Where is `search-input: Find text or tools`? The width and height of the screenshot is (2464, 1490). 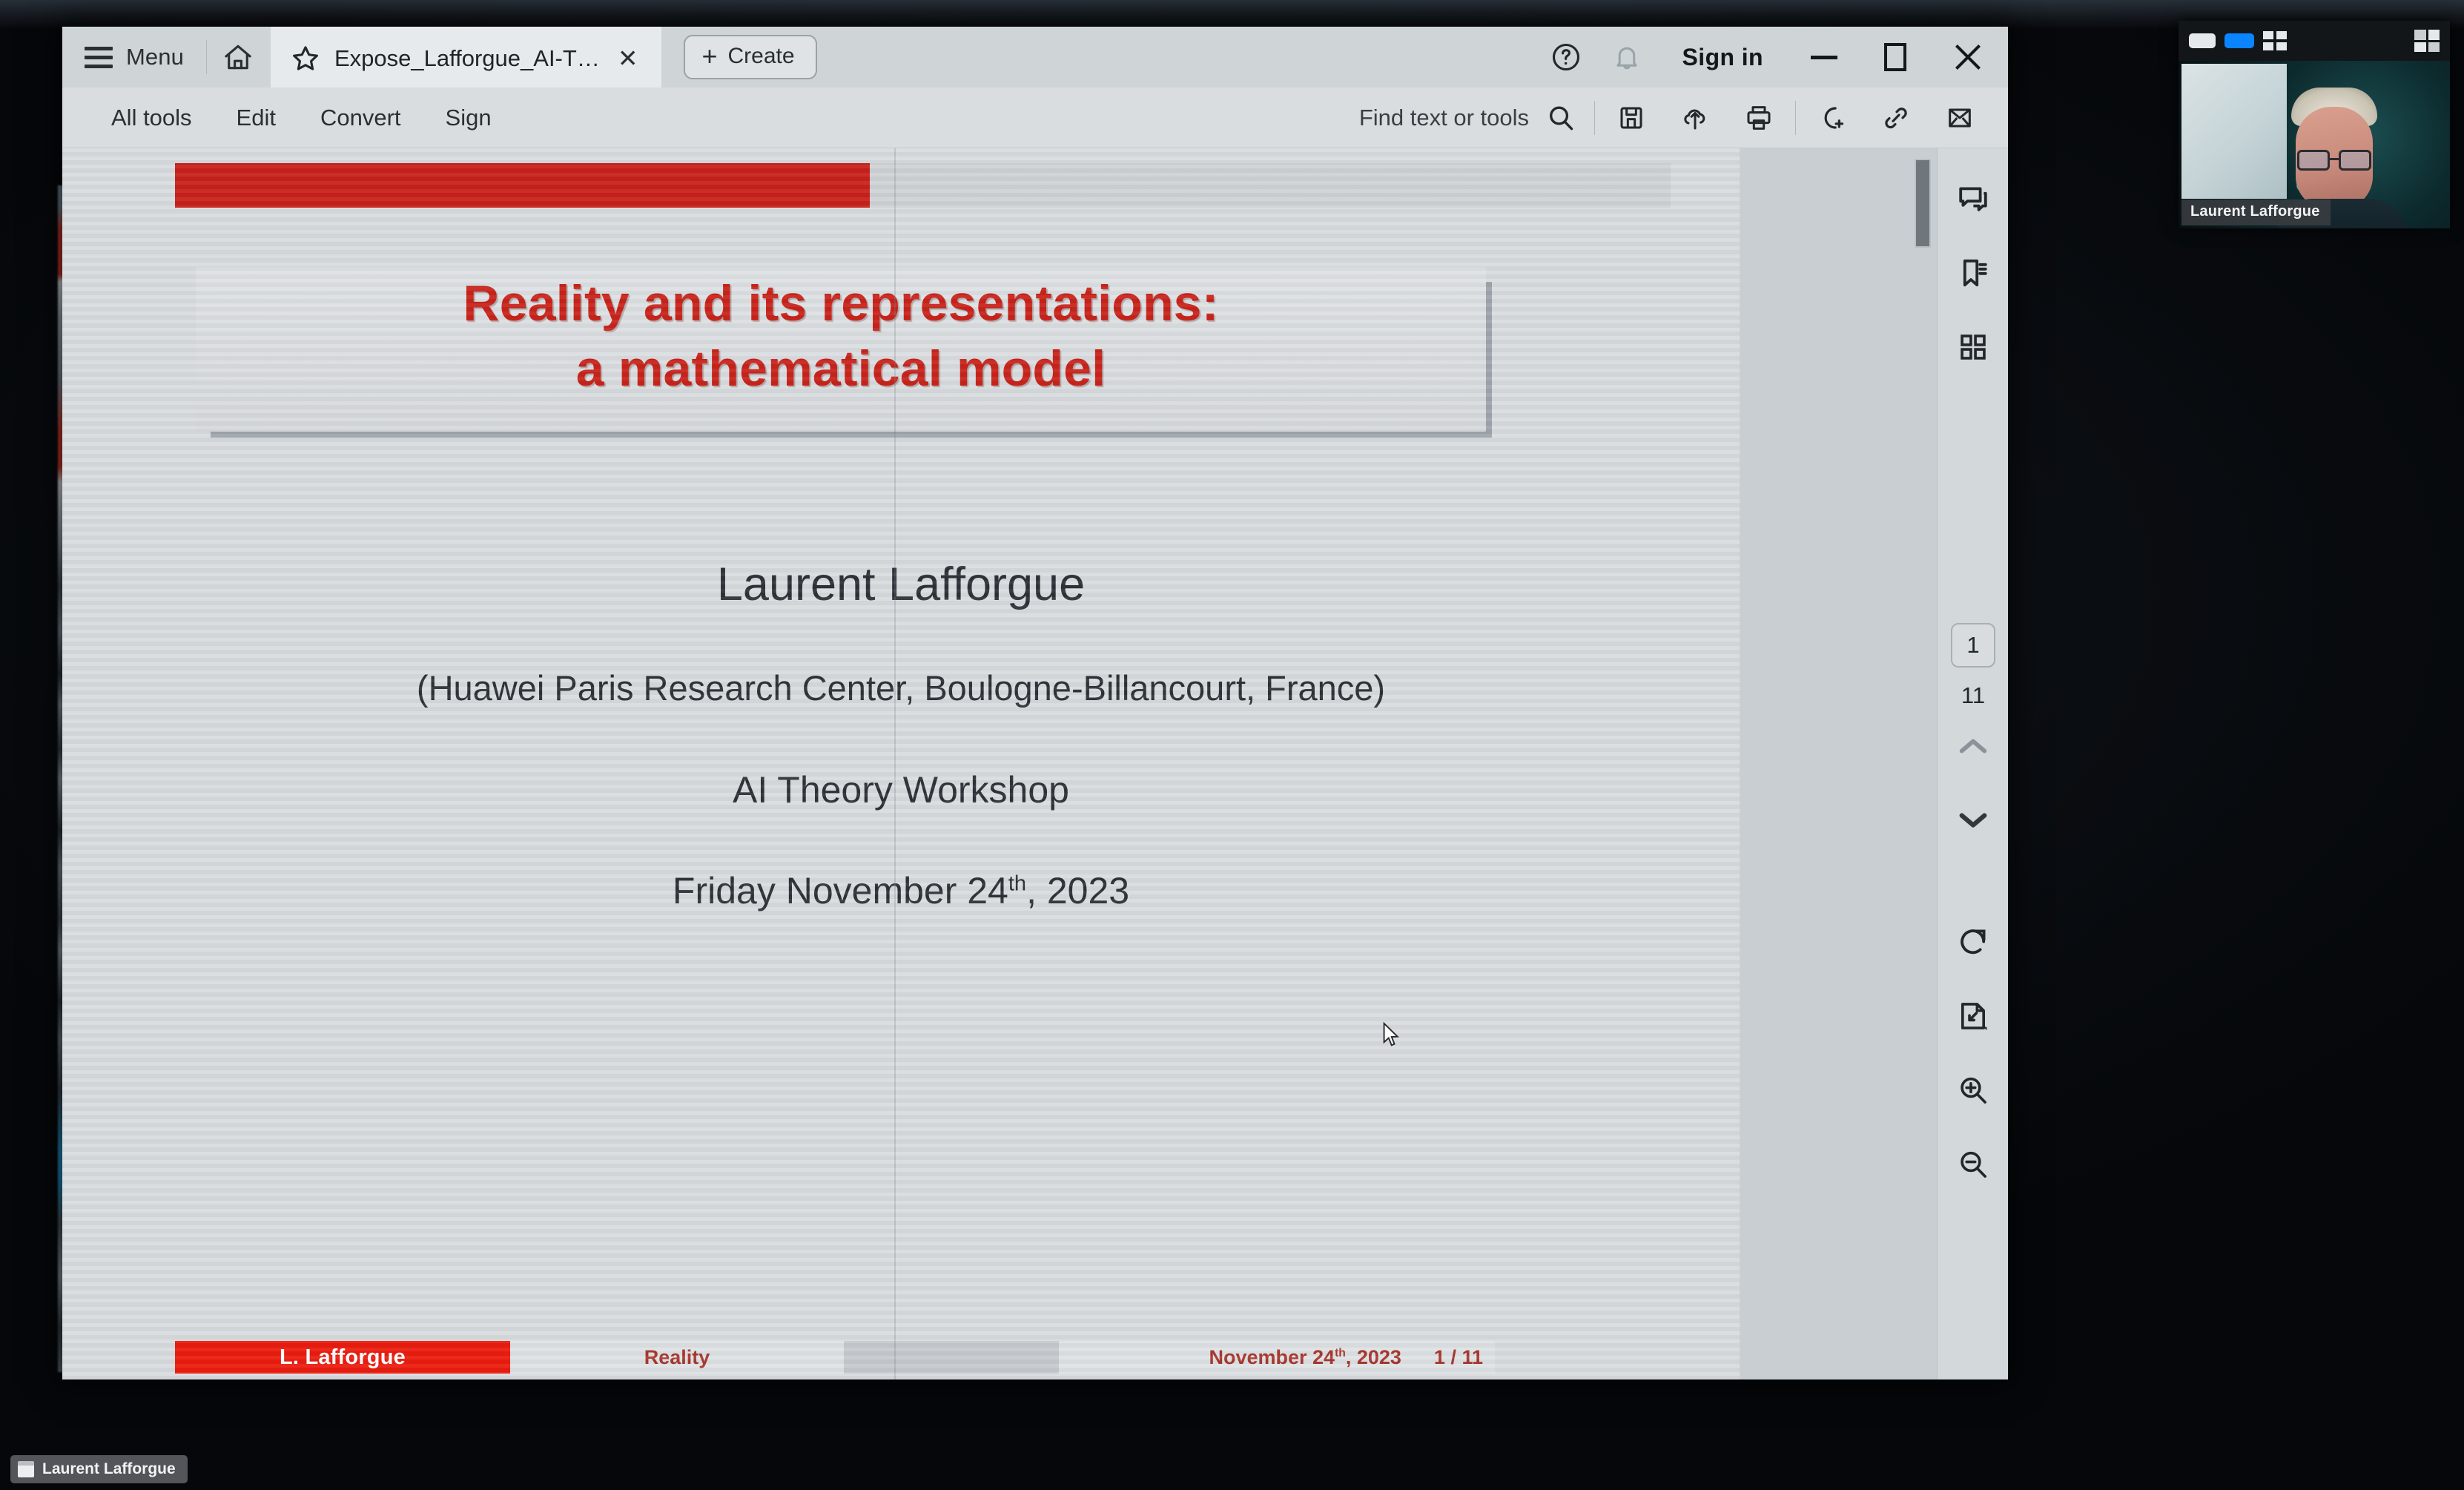 search-input: Find text or tools is located at coordinates (1475, 117).